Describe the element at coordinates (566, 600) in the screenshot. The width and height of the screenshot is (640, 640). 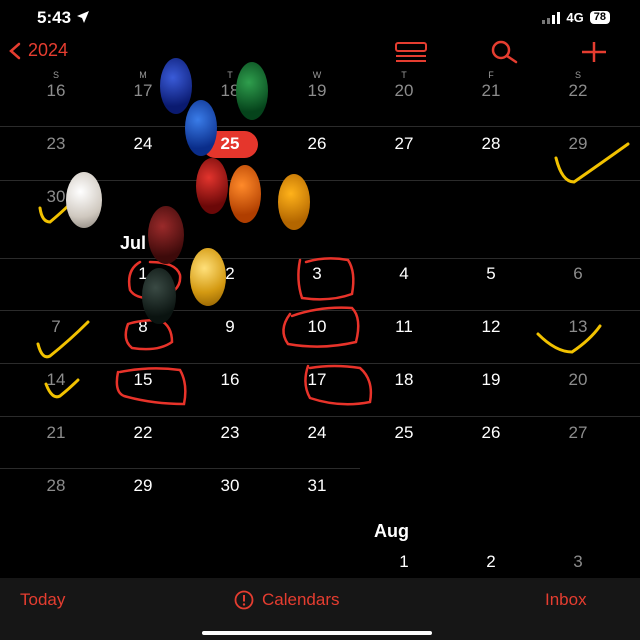
I see `inbox-button: Inbox` at that location.